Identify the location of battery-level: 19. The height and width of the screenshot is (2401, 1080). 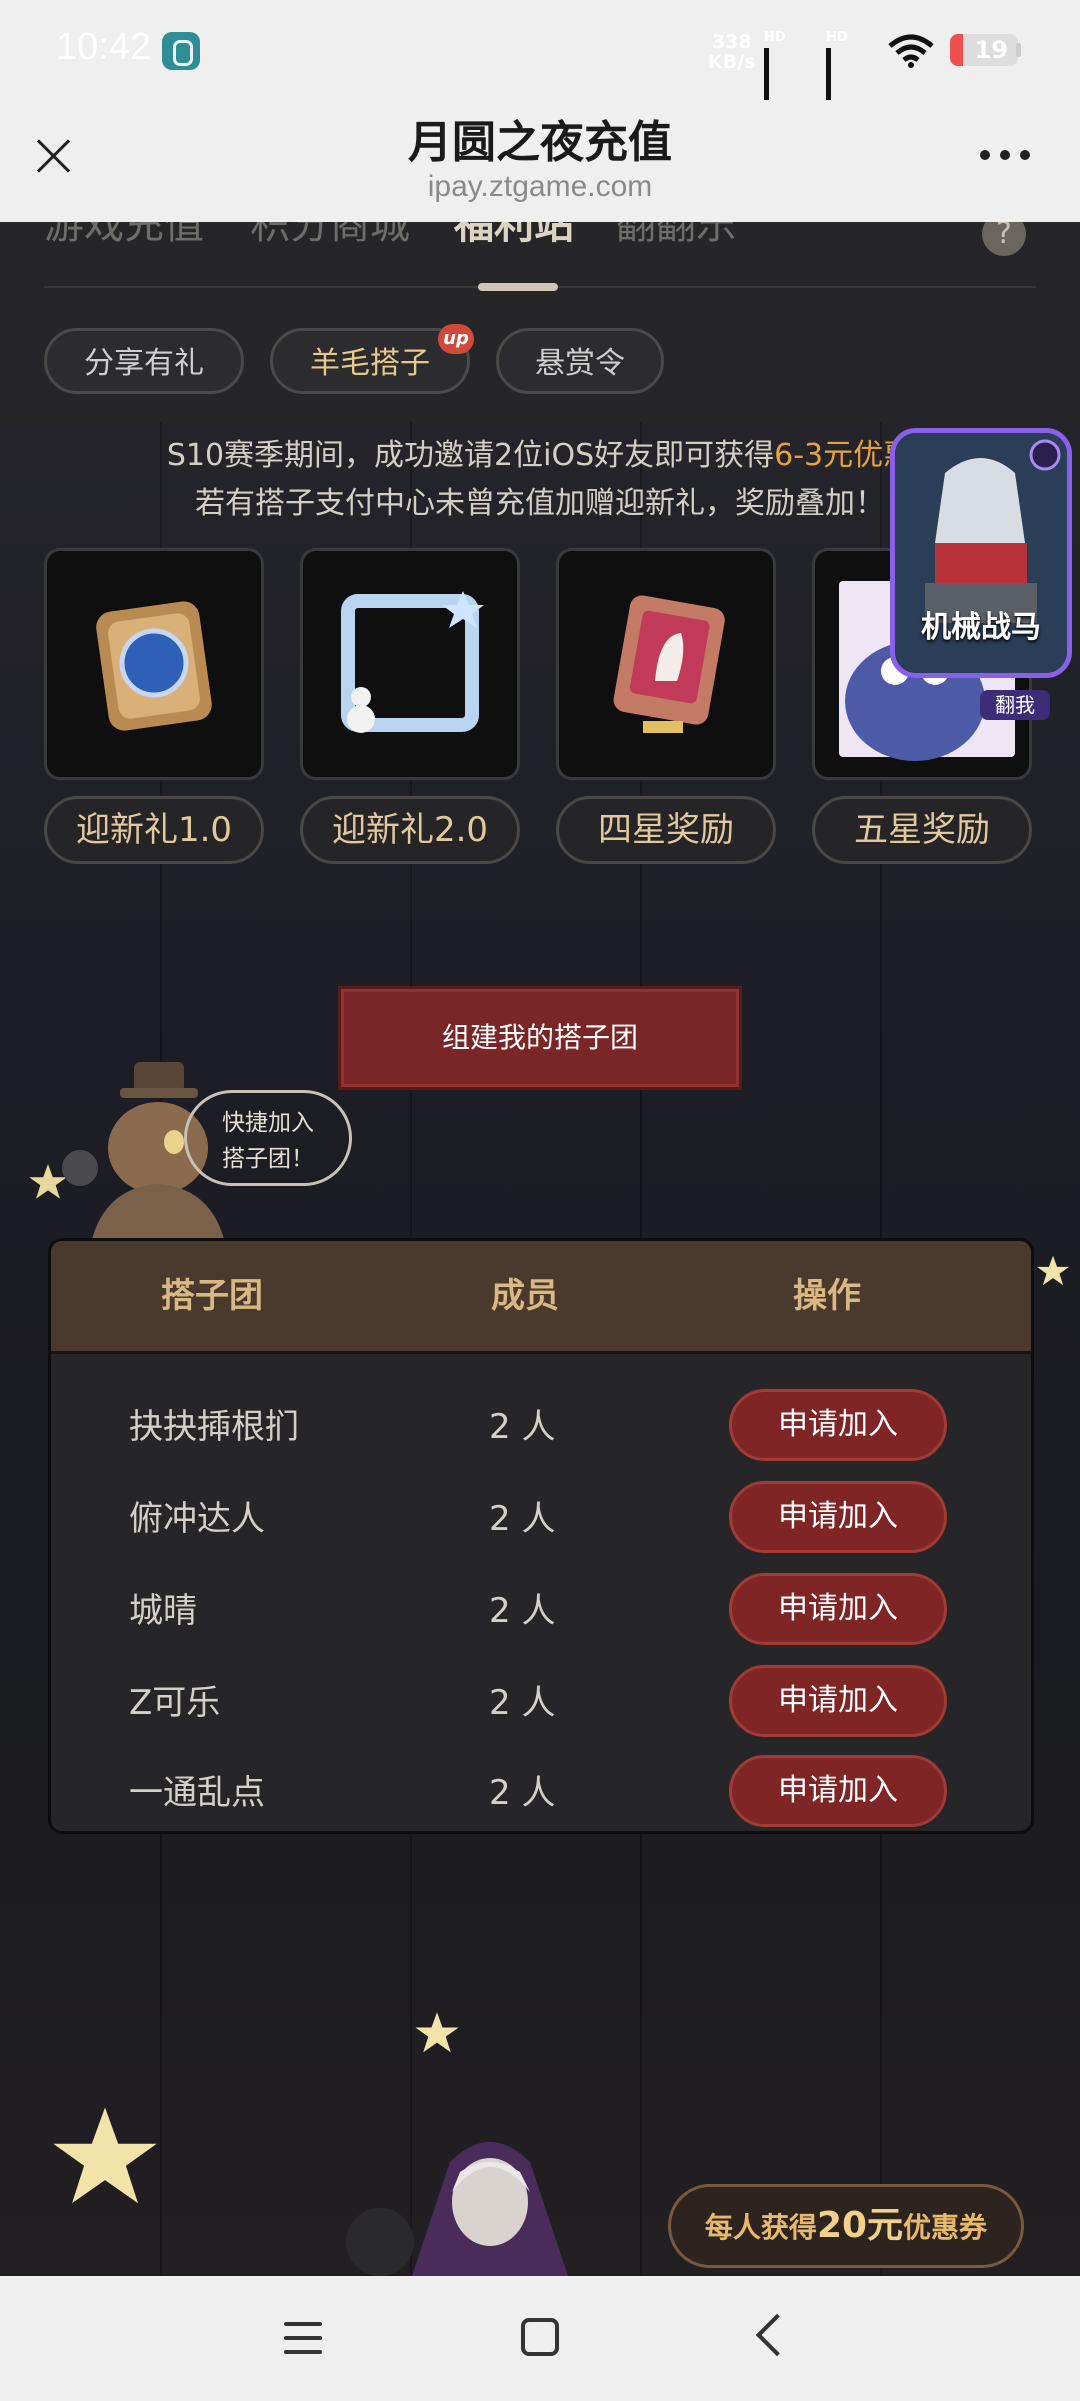
(991, 50).